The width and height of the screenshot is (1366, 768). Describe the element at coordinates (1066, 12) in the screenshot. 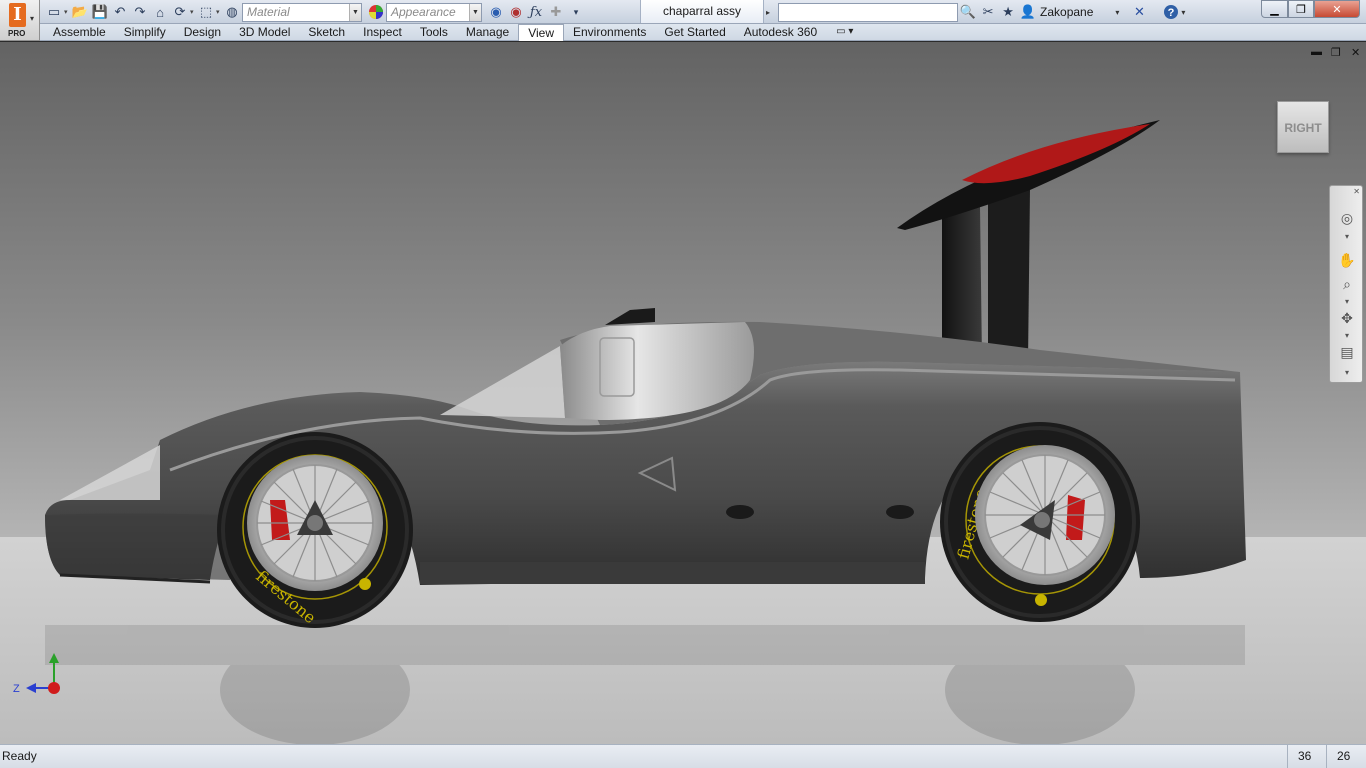

I see `user-name: Zakopane` at that location.